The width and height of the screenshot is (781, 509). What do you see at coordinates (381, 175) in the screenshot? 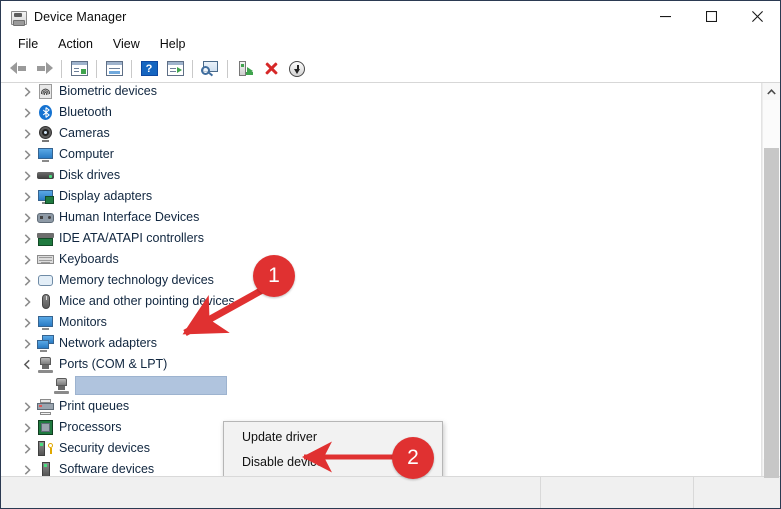
I see `tree-item-disk-drives: Disk drives` at bounding box center [381, 175].